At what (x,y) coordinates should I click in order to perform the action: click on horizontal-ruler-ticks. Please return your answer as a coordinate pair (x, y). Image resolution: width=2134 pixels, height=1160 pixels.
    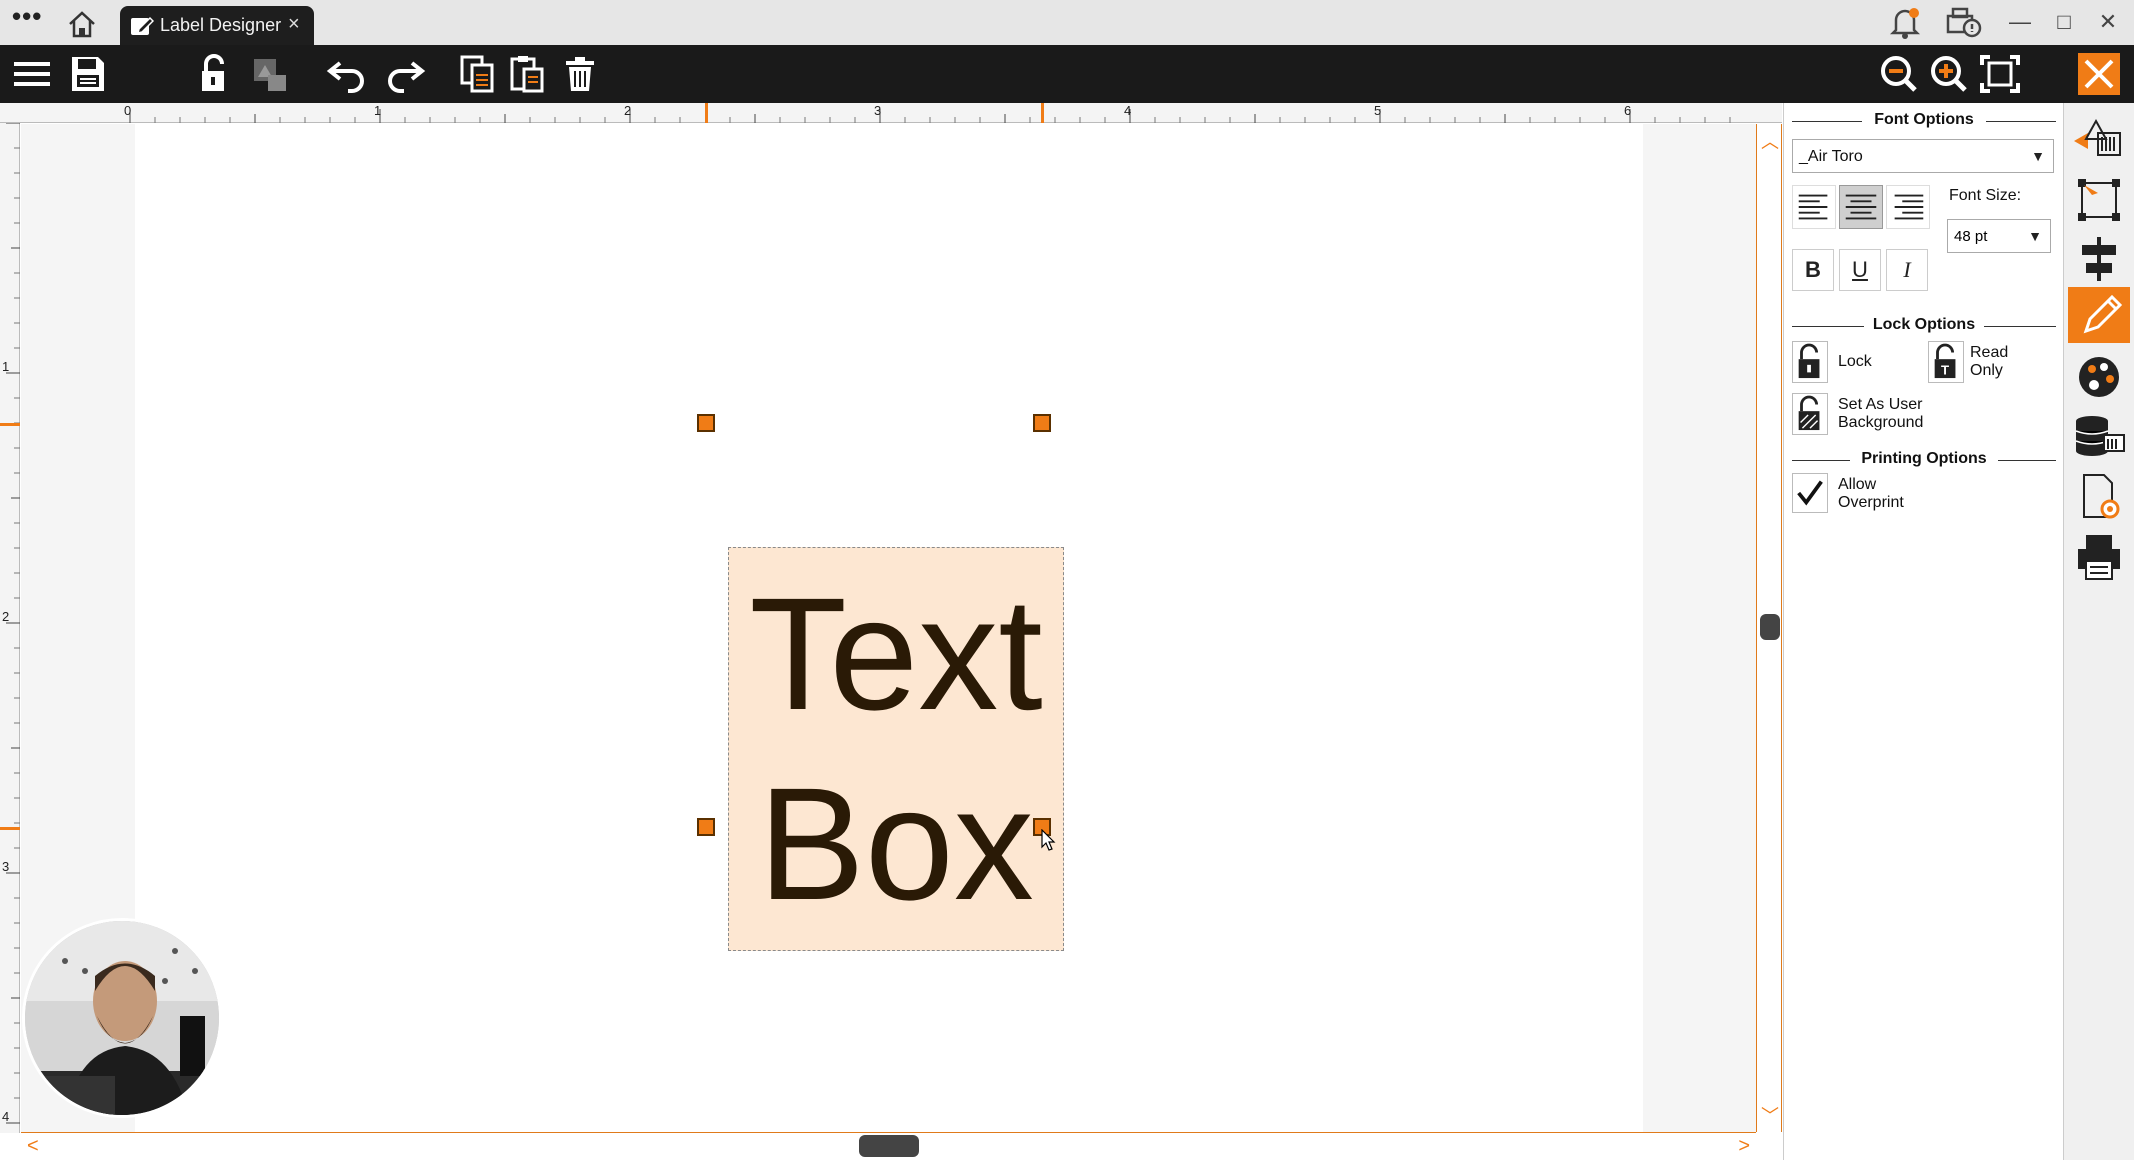
    Looking at the image, I should click on (930, 113).